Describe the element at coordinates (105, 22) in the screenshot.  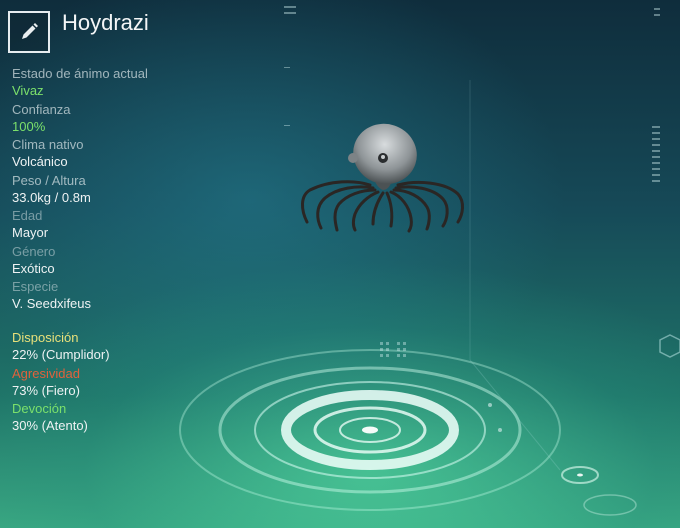
I see `creature-name: Hoydrazi` at that location.